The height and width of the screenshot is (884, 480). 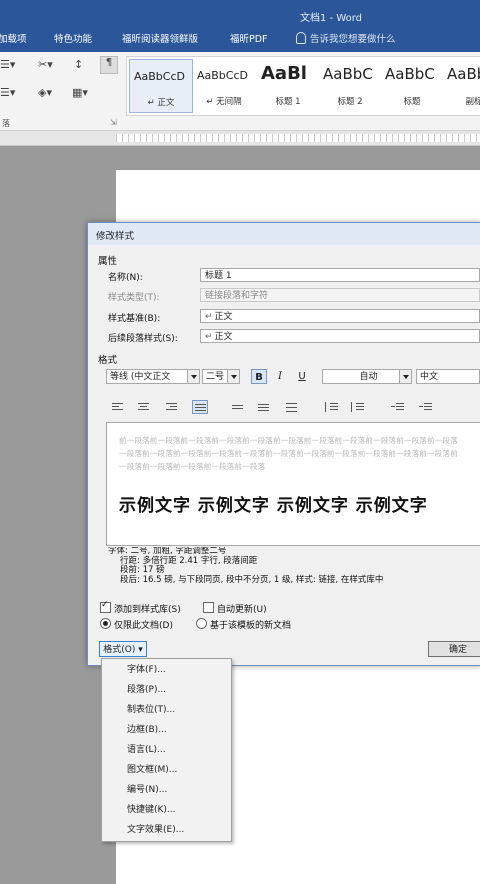 I want to click on script-select: 中文, so click(x=448, y=376).